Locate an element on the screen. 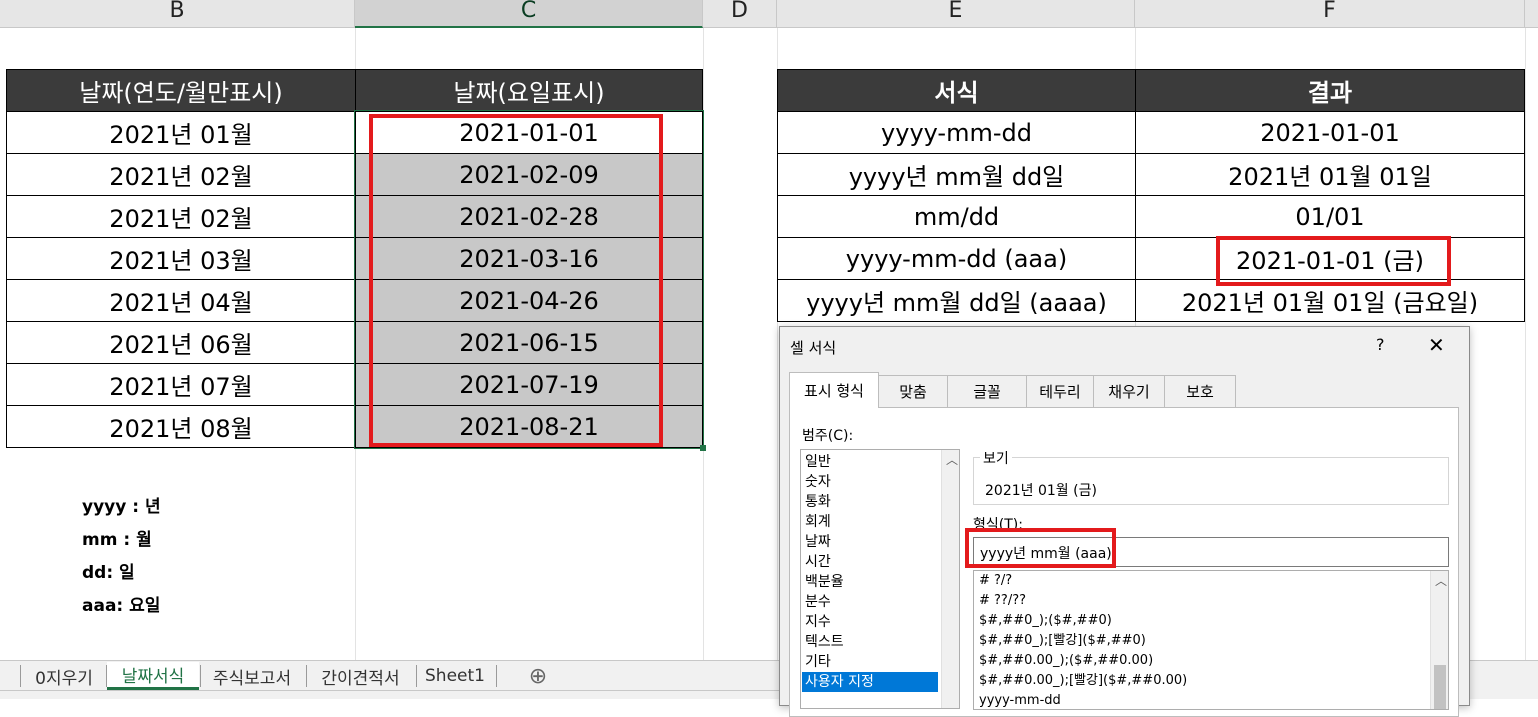  header-cell-year-month: 날짜(연도/월만표시) is located at coordinates (181, 90).